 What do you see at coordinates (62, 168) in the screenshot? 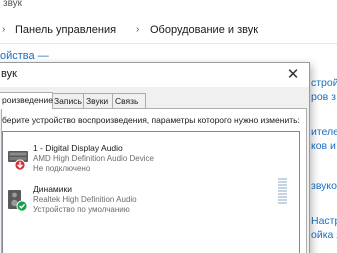
I see `device-status: Не подключено` at bounding box center [62, 168].